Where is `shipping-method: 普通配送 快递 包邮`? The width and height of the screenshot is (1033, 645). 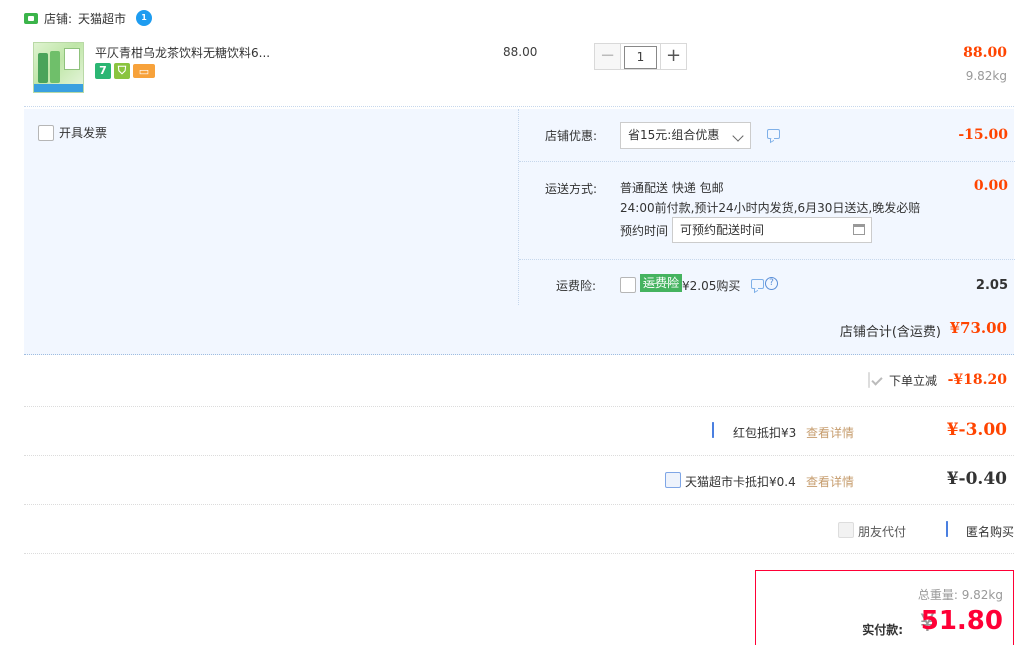
shipping-method: 普通配送 快递 包邮 is located at coordinates (672, 188).